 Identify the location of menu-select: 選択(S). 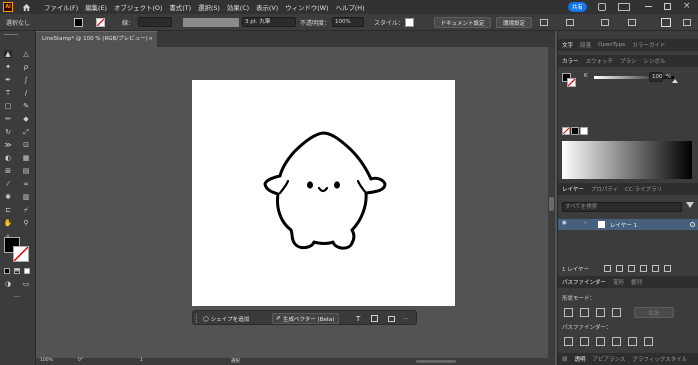
(209, 7).